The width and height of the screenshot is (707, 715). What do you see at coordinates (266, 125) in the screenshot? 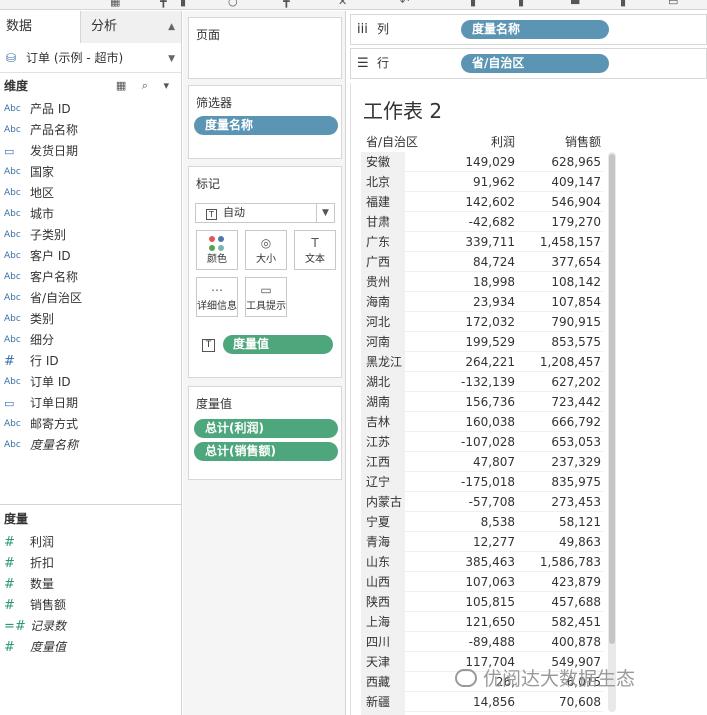
I see `filter-pill-measure-names: 度量名称` at bounding box center [266, 125].